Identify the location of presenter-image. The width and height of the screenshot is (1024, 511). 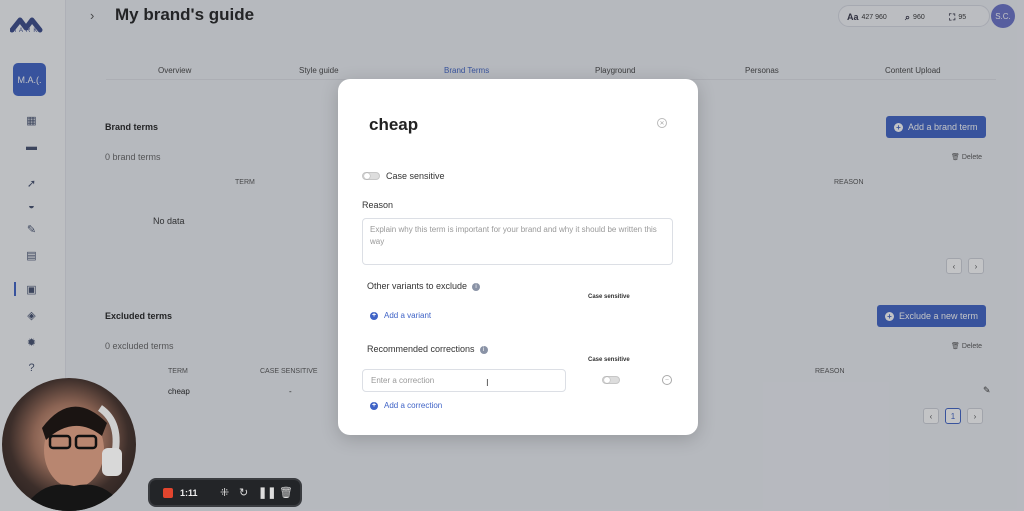
(74, 458).